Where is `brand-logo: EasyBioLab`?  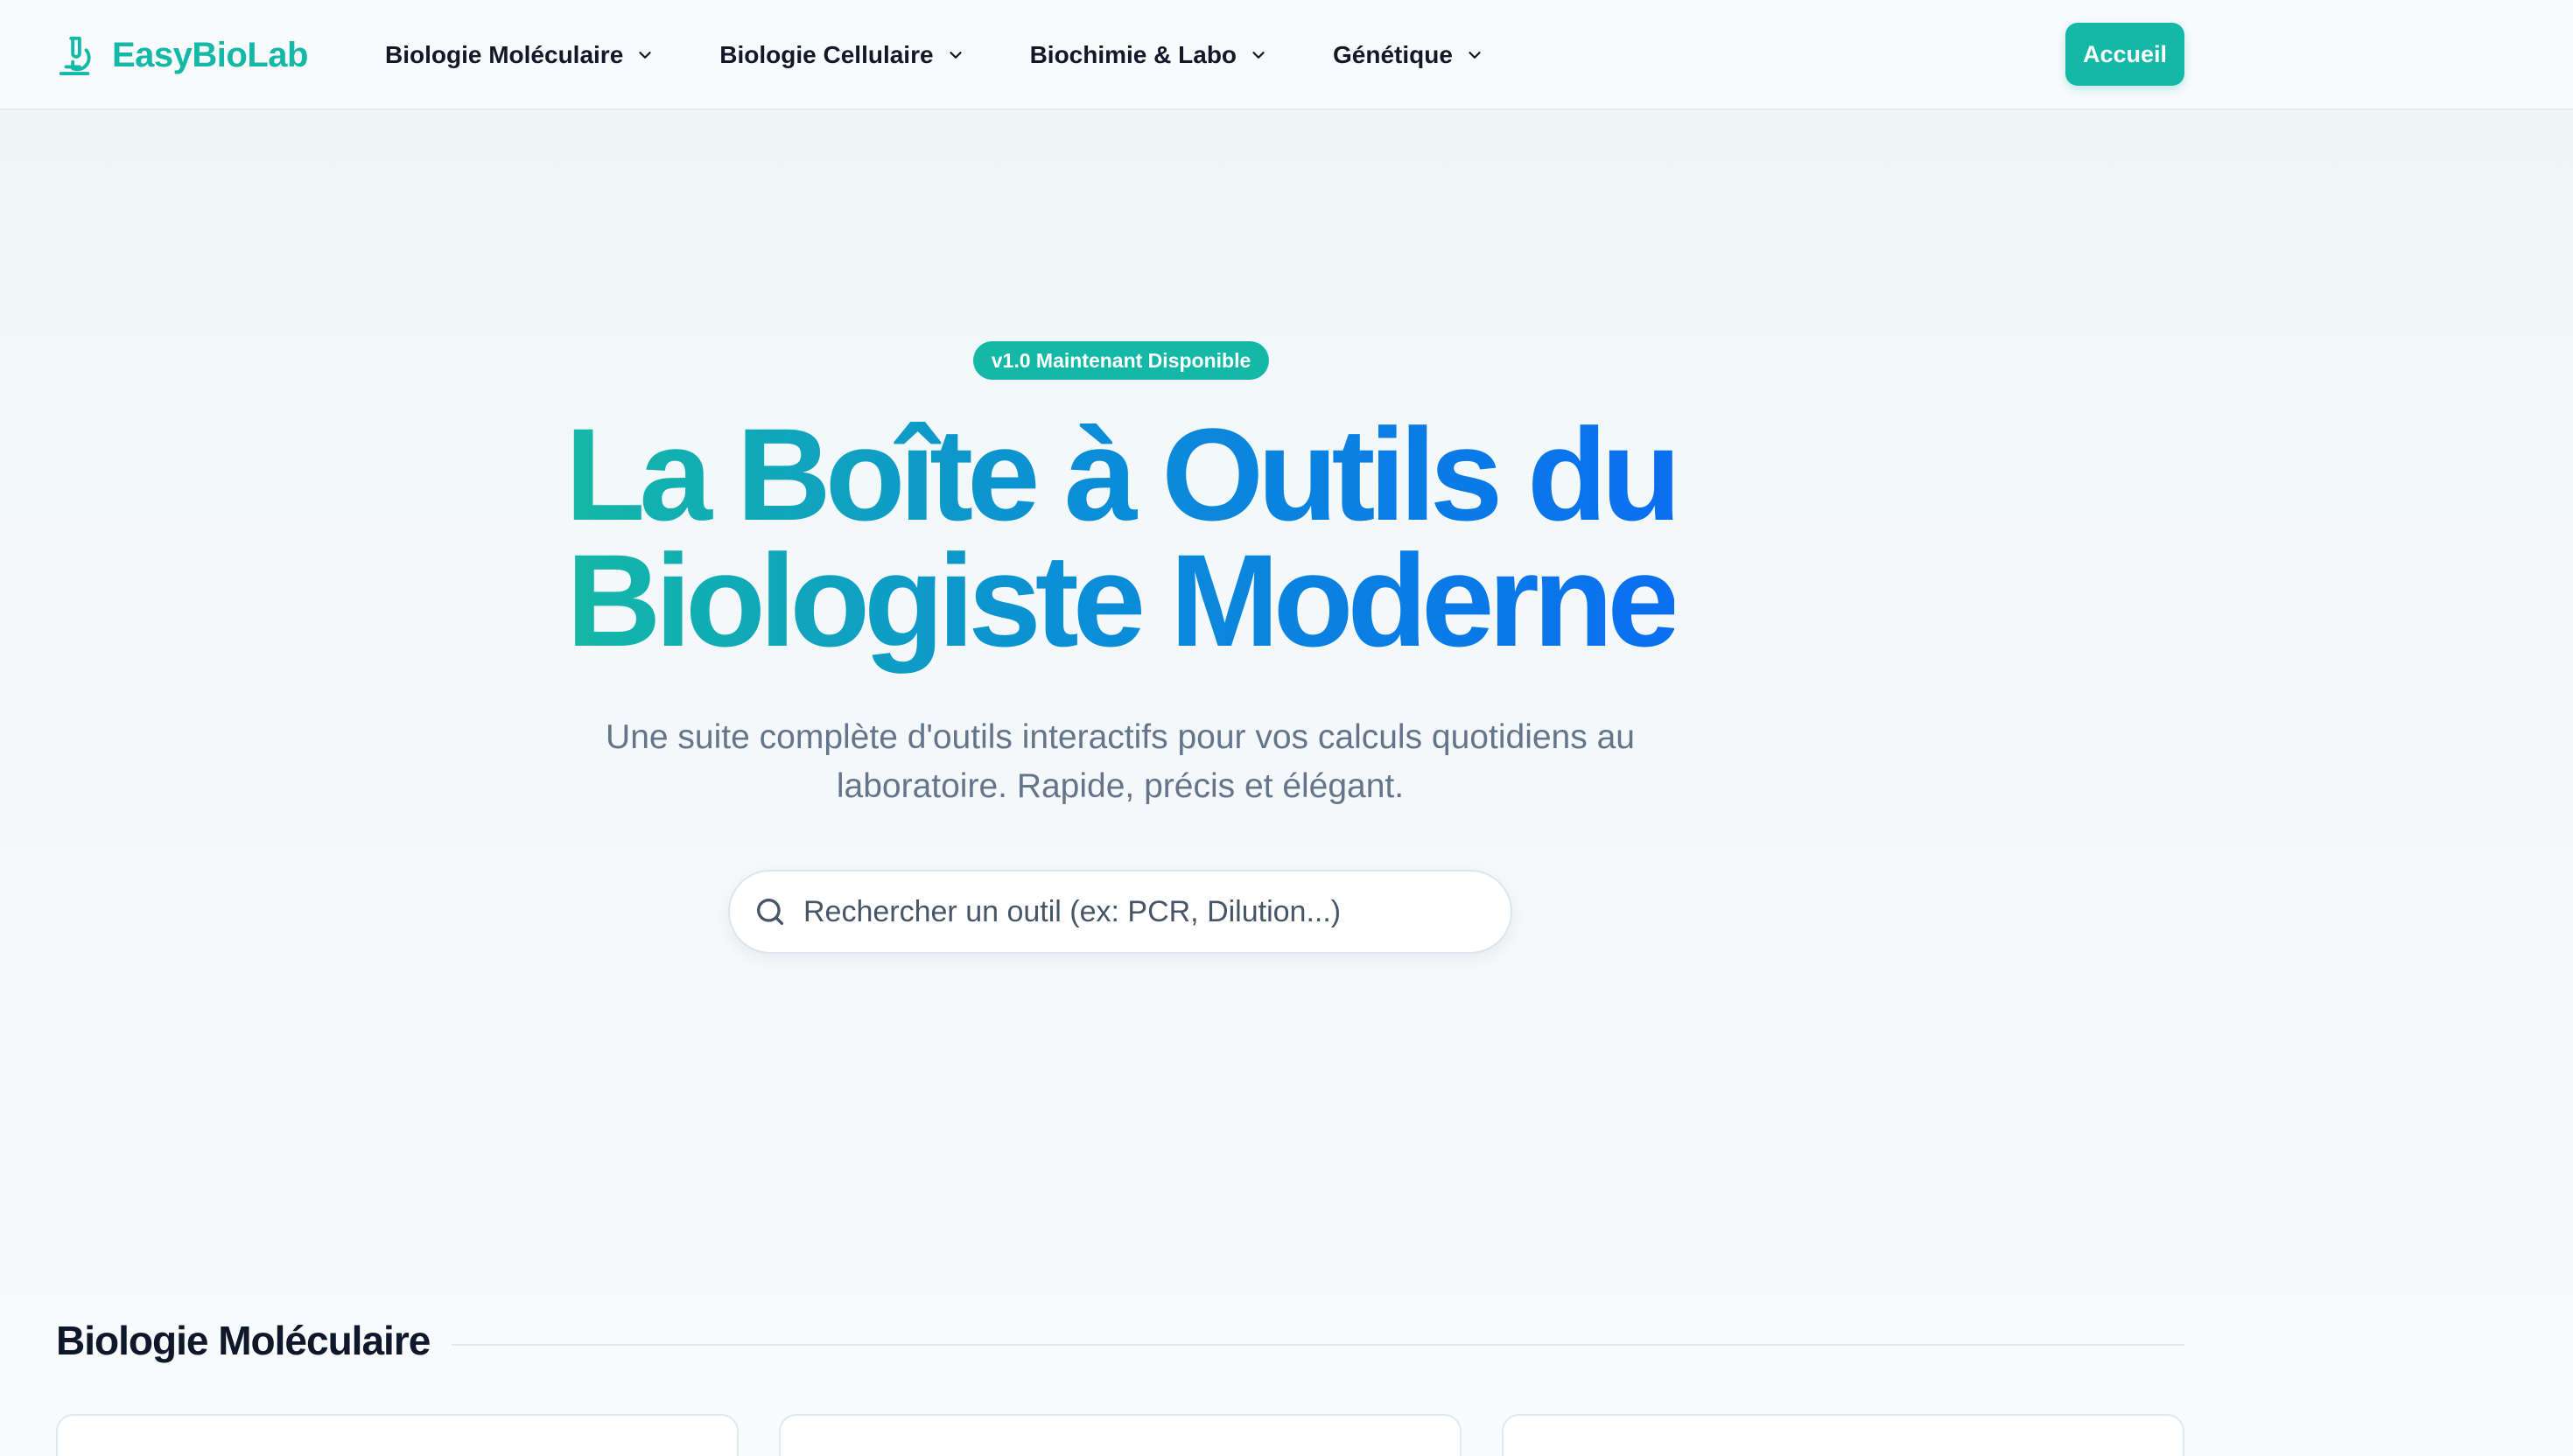 brand-logo: EasyBioLab is located at coordinates (182, 55).